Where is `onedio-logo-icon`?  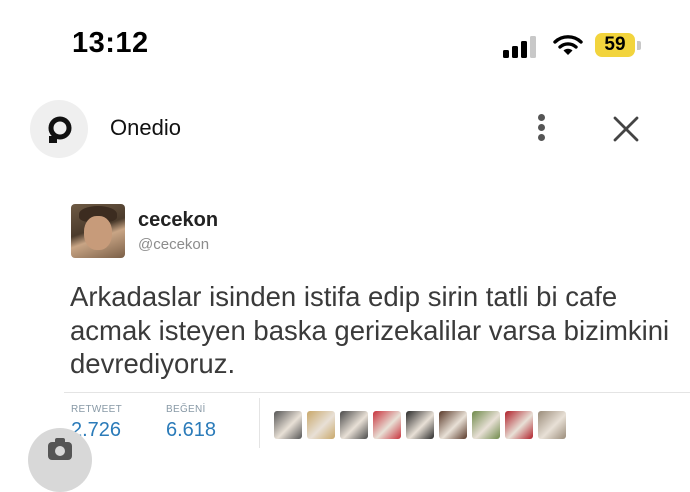 onedio-logo-icon is located at coordinates (59, 129).